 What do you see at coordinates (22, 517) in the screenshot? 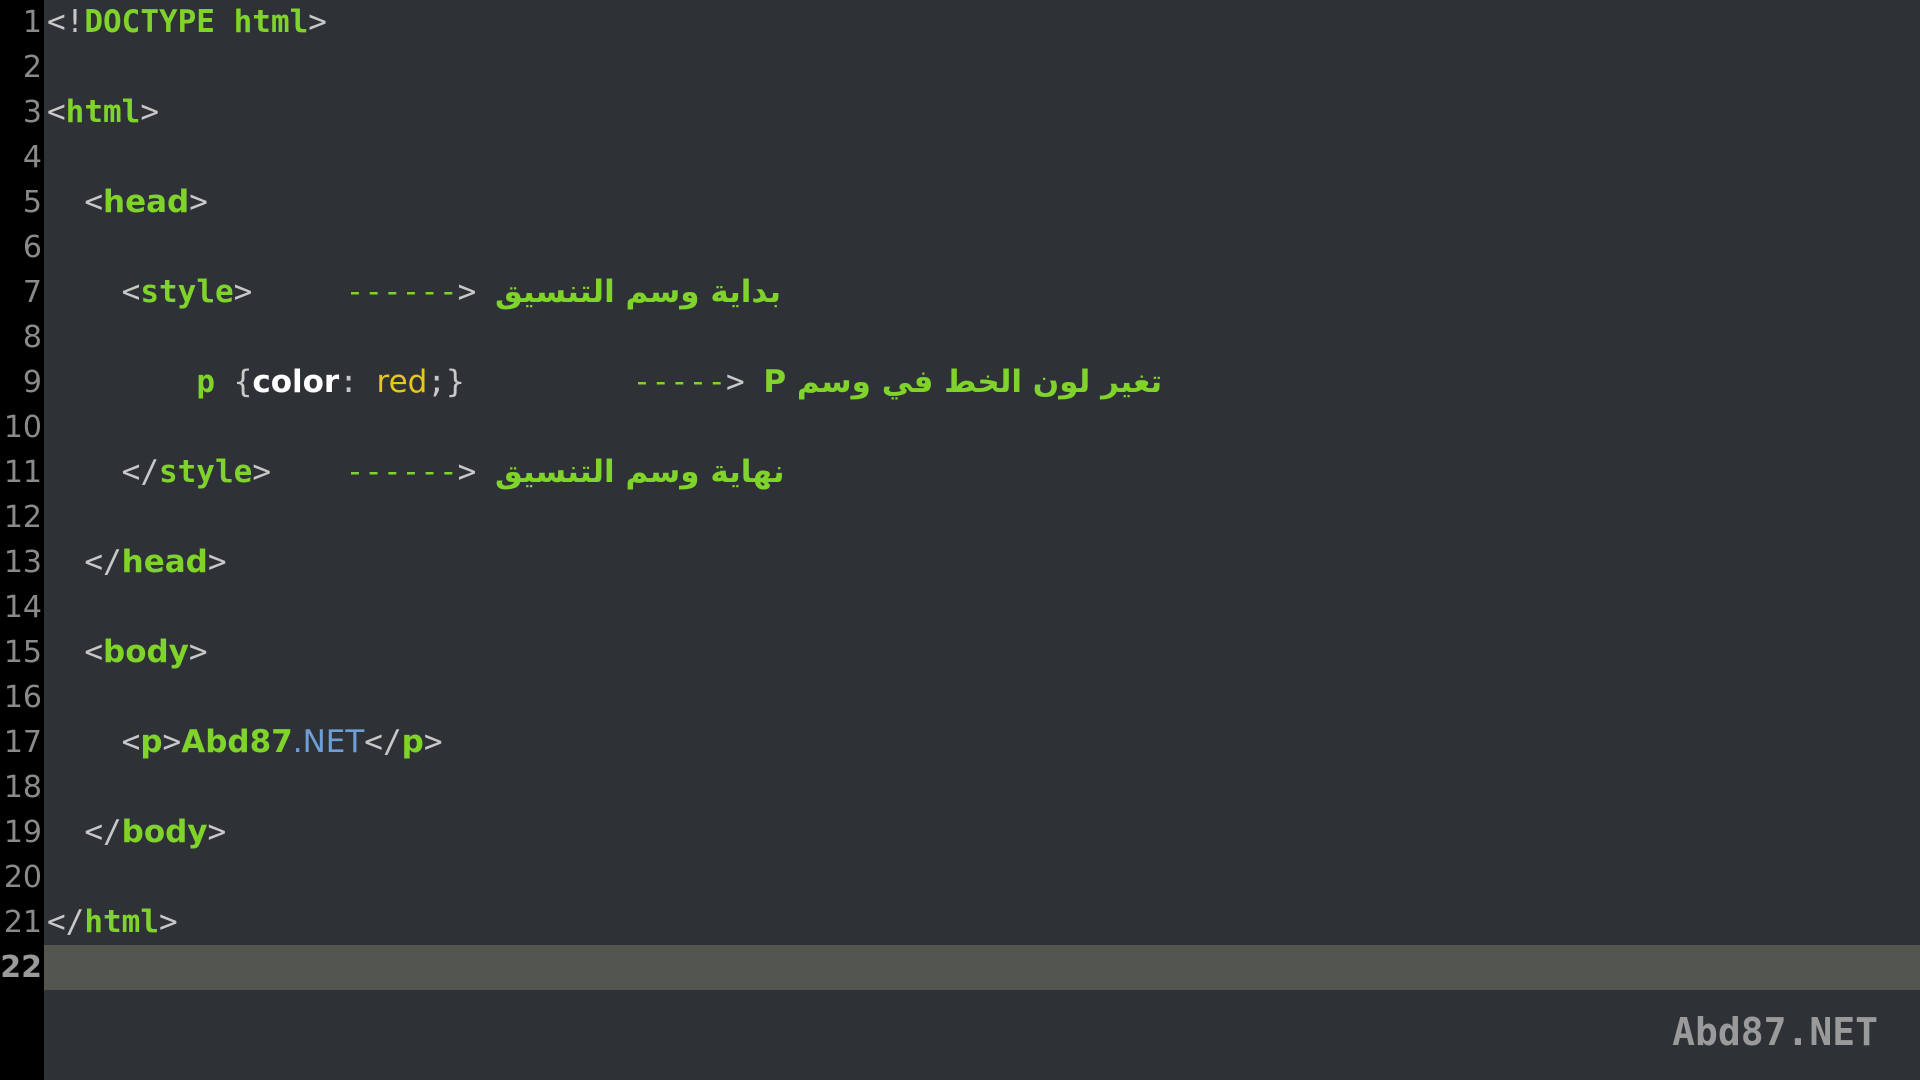
I see `line-number: 12` at bounding box center [22, 517].